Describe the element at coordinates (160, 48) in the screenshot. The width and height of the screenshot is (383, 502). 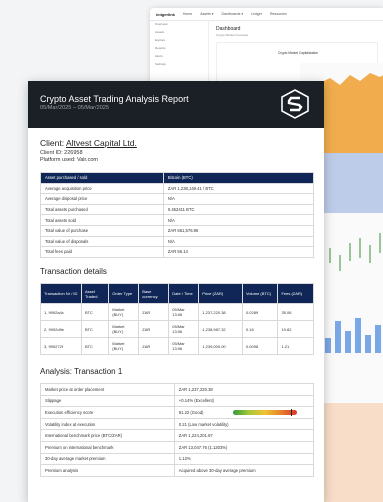
I see `background-sidebar-item: Reports` at that location.